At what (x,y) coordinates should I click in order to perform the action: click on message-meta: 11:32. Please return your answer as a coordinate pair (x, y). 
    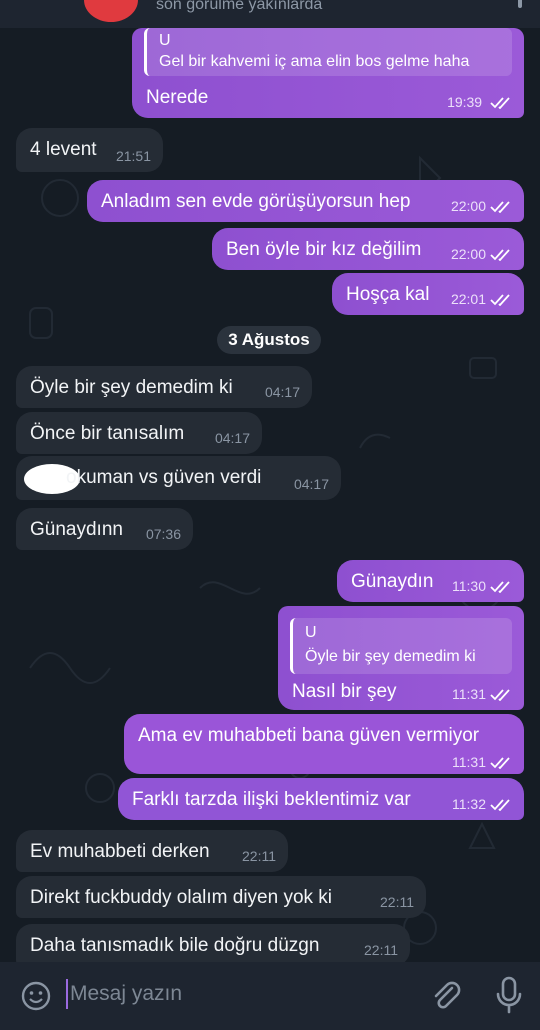
    Looking at the image, I should click on (482, 804).